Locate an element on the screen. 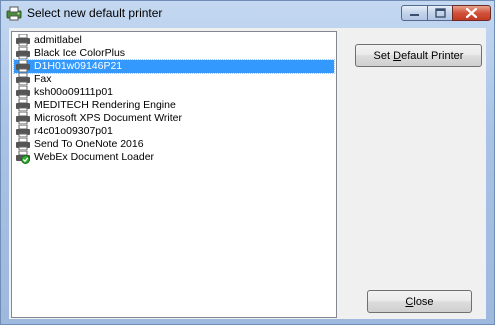 This screenshot has width=497, height=327. printer-settings-icon is located at coordinates (14, 13).